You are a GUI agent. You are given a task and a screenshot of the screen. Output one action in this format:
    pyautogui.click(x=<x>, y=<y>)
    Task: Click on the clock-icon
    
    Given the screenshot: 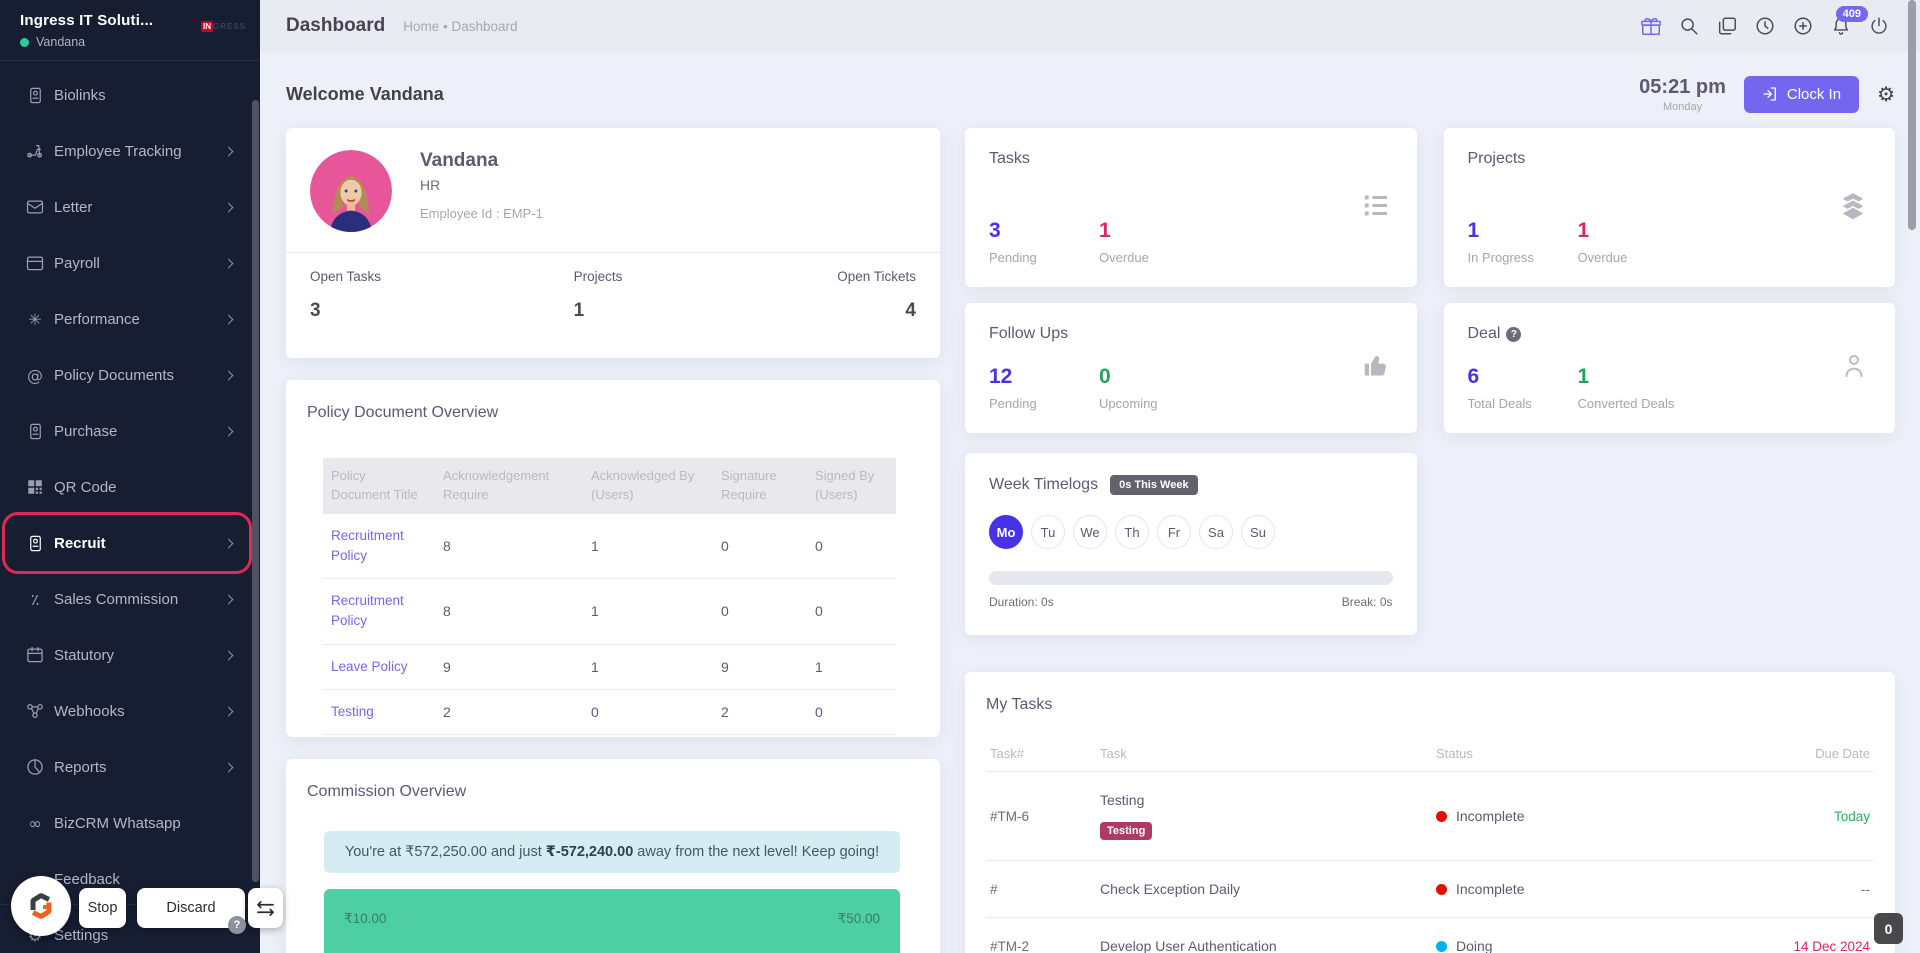 What is the action you would take?
    pyautogui.click(x=1765, y=26)
    